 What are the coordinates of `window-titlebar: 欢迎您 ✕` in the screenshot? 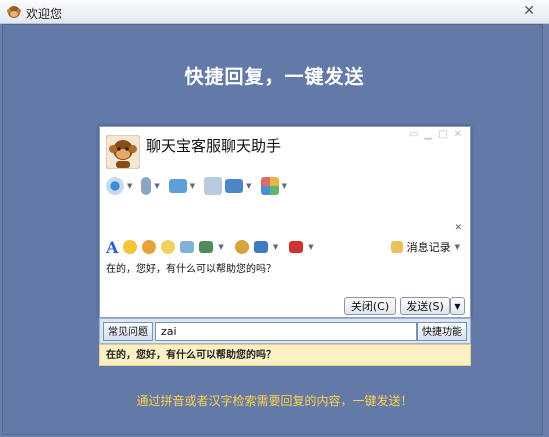 It's located at (274, 12).